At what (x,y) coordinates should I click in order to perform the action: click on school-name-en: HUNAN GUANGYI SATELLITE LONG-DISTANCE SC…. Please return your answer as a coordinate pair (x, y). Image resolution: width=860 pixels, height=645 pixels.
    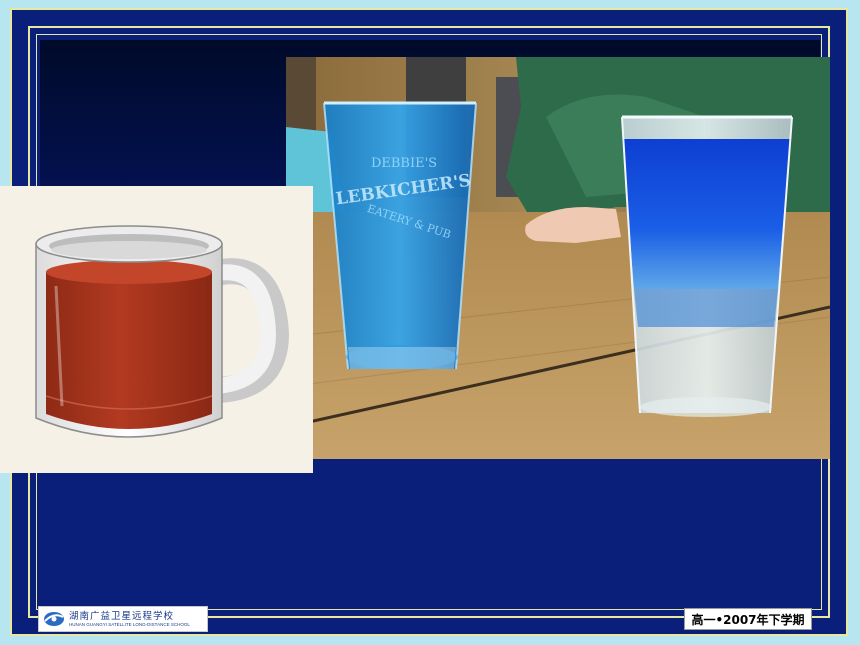
    Looking at the image, I should click on (129, 624).